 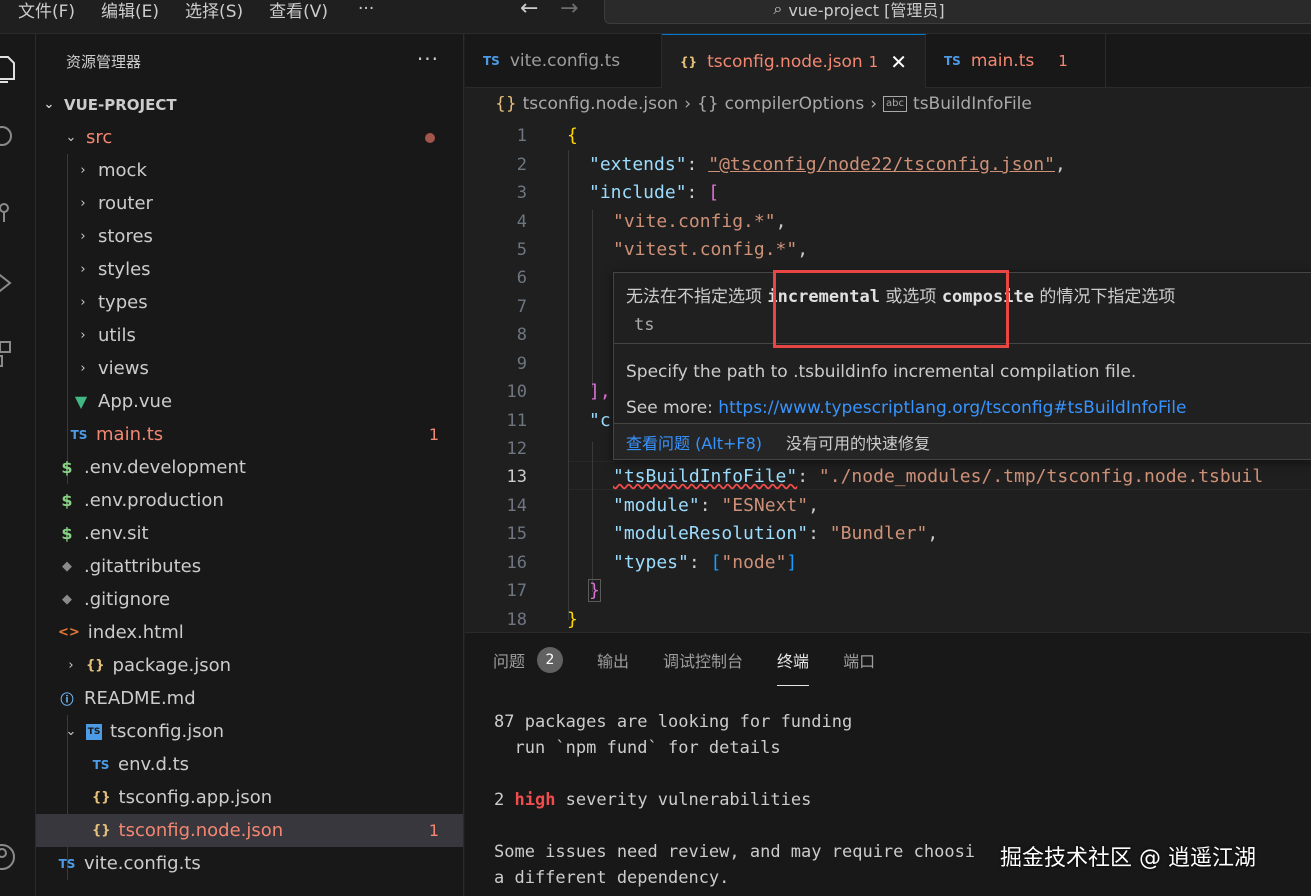 I want to click on terminal-highlight: high, so click(x=535, y=800).